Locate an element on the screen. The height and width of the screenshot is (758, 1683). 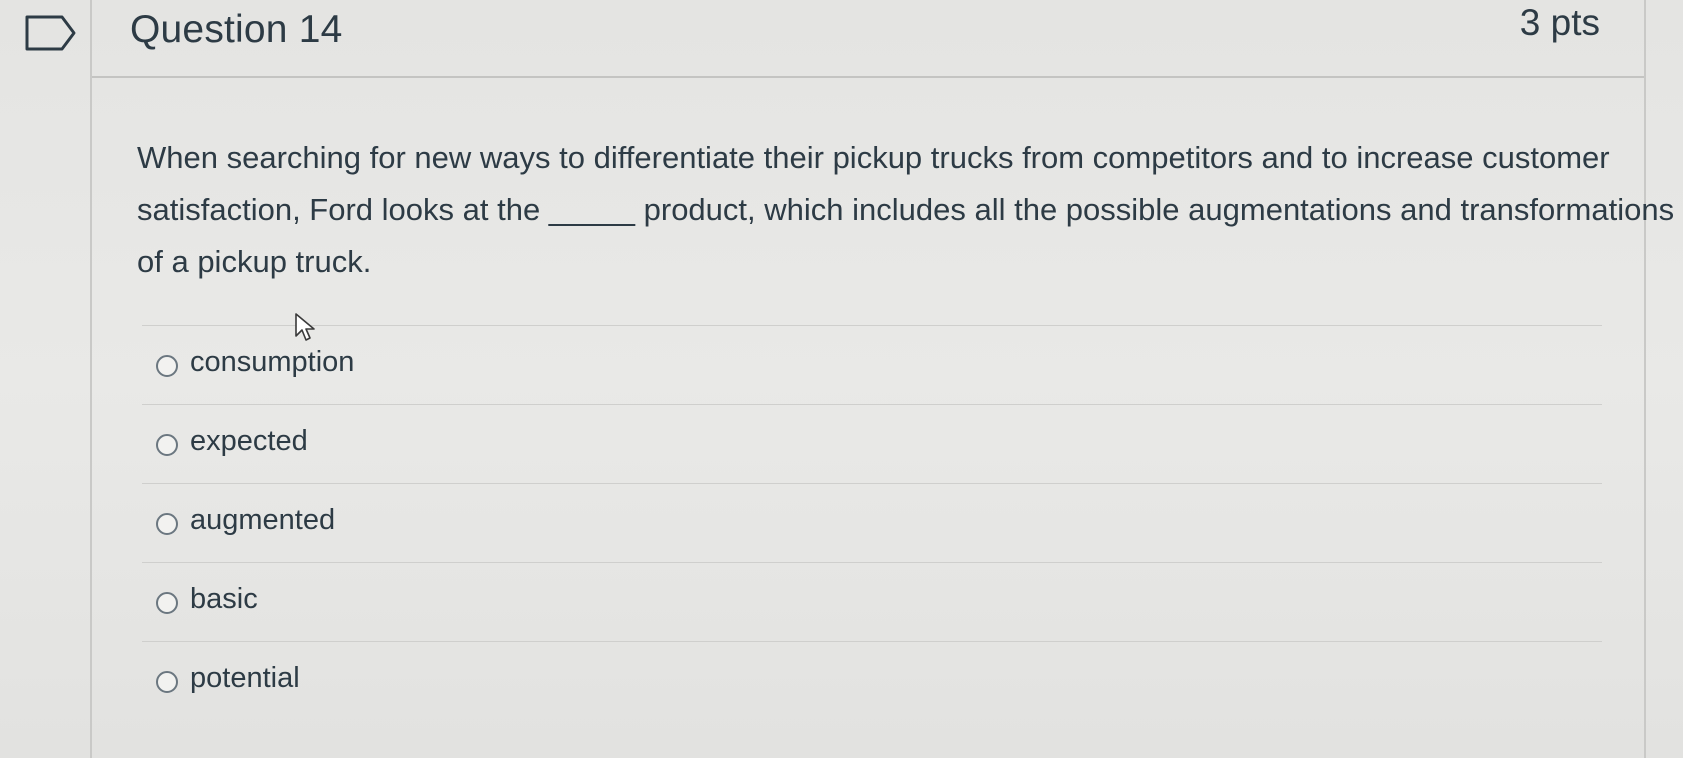
flag-question-icon is located at coordinates (50, 33).